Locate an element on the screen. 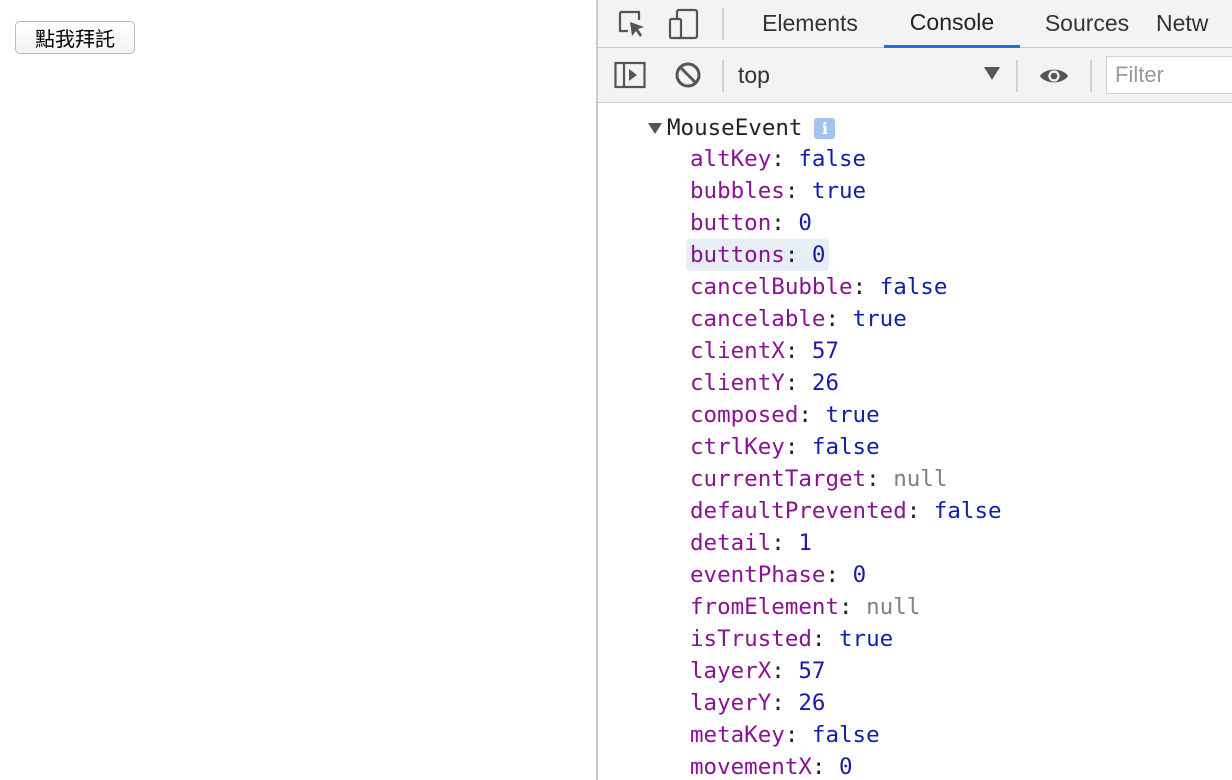 The image size is (1232, 780). console-toolbar: top is located at coordinates (915, 75).